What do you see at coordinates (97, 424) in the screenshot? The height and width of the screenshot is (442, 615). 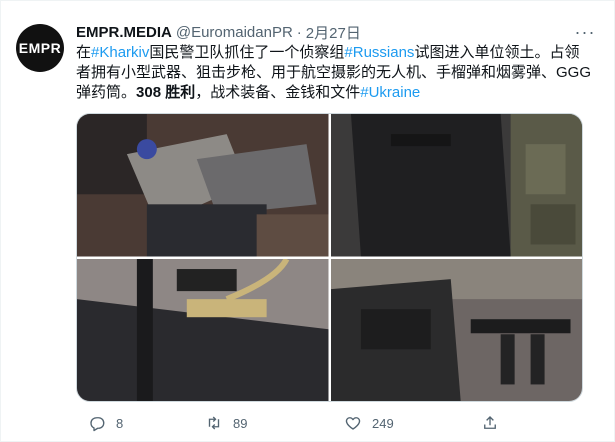 I see `reply-icon` at bounding box center [97, 424].